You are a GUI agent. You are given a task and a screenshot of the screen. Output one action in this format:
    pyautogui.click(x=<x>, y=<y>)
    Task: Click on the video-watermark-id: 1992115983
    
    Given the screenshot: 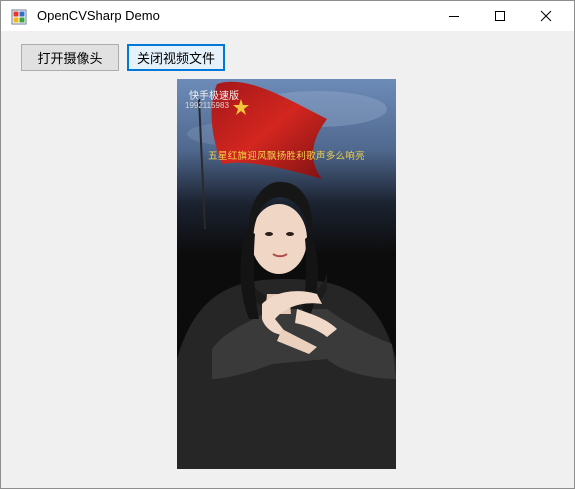 What is the action you would take?
    pyautogui.click(x=207, y=105)
    